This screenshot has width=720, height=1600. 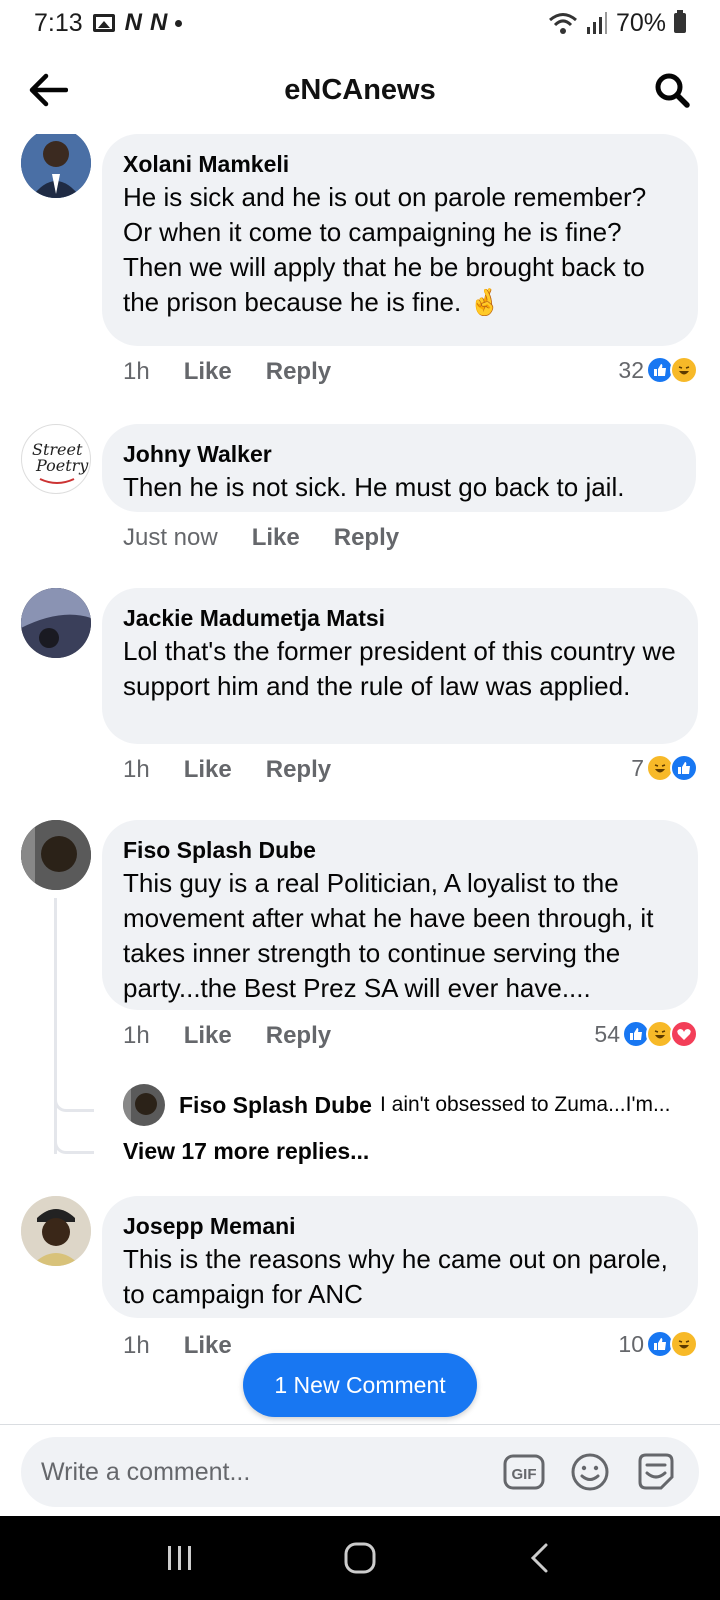 I want to click on comment-input, so click(x=261, y=1472).